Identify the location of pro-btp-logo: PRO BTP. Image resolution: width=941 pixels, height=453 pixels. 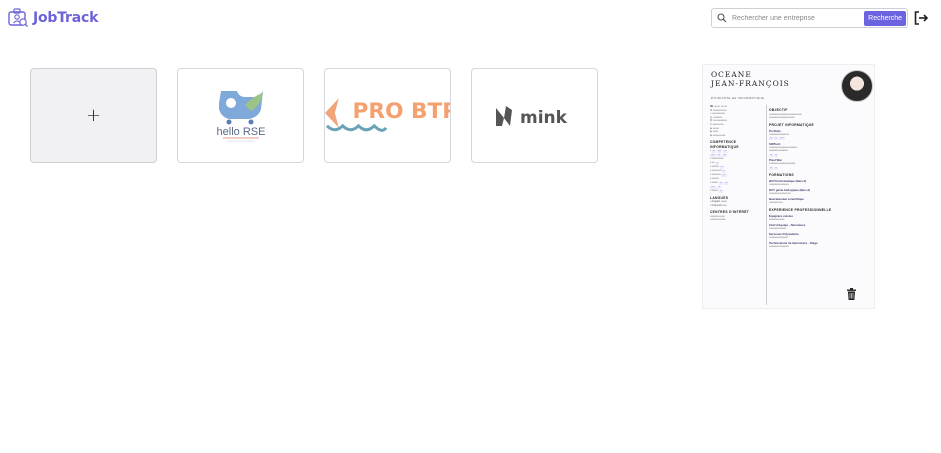
(387, 115).